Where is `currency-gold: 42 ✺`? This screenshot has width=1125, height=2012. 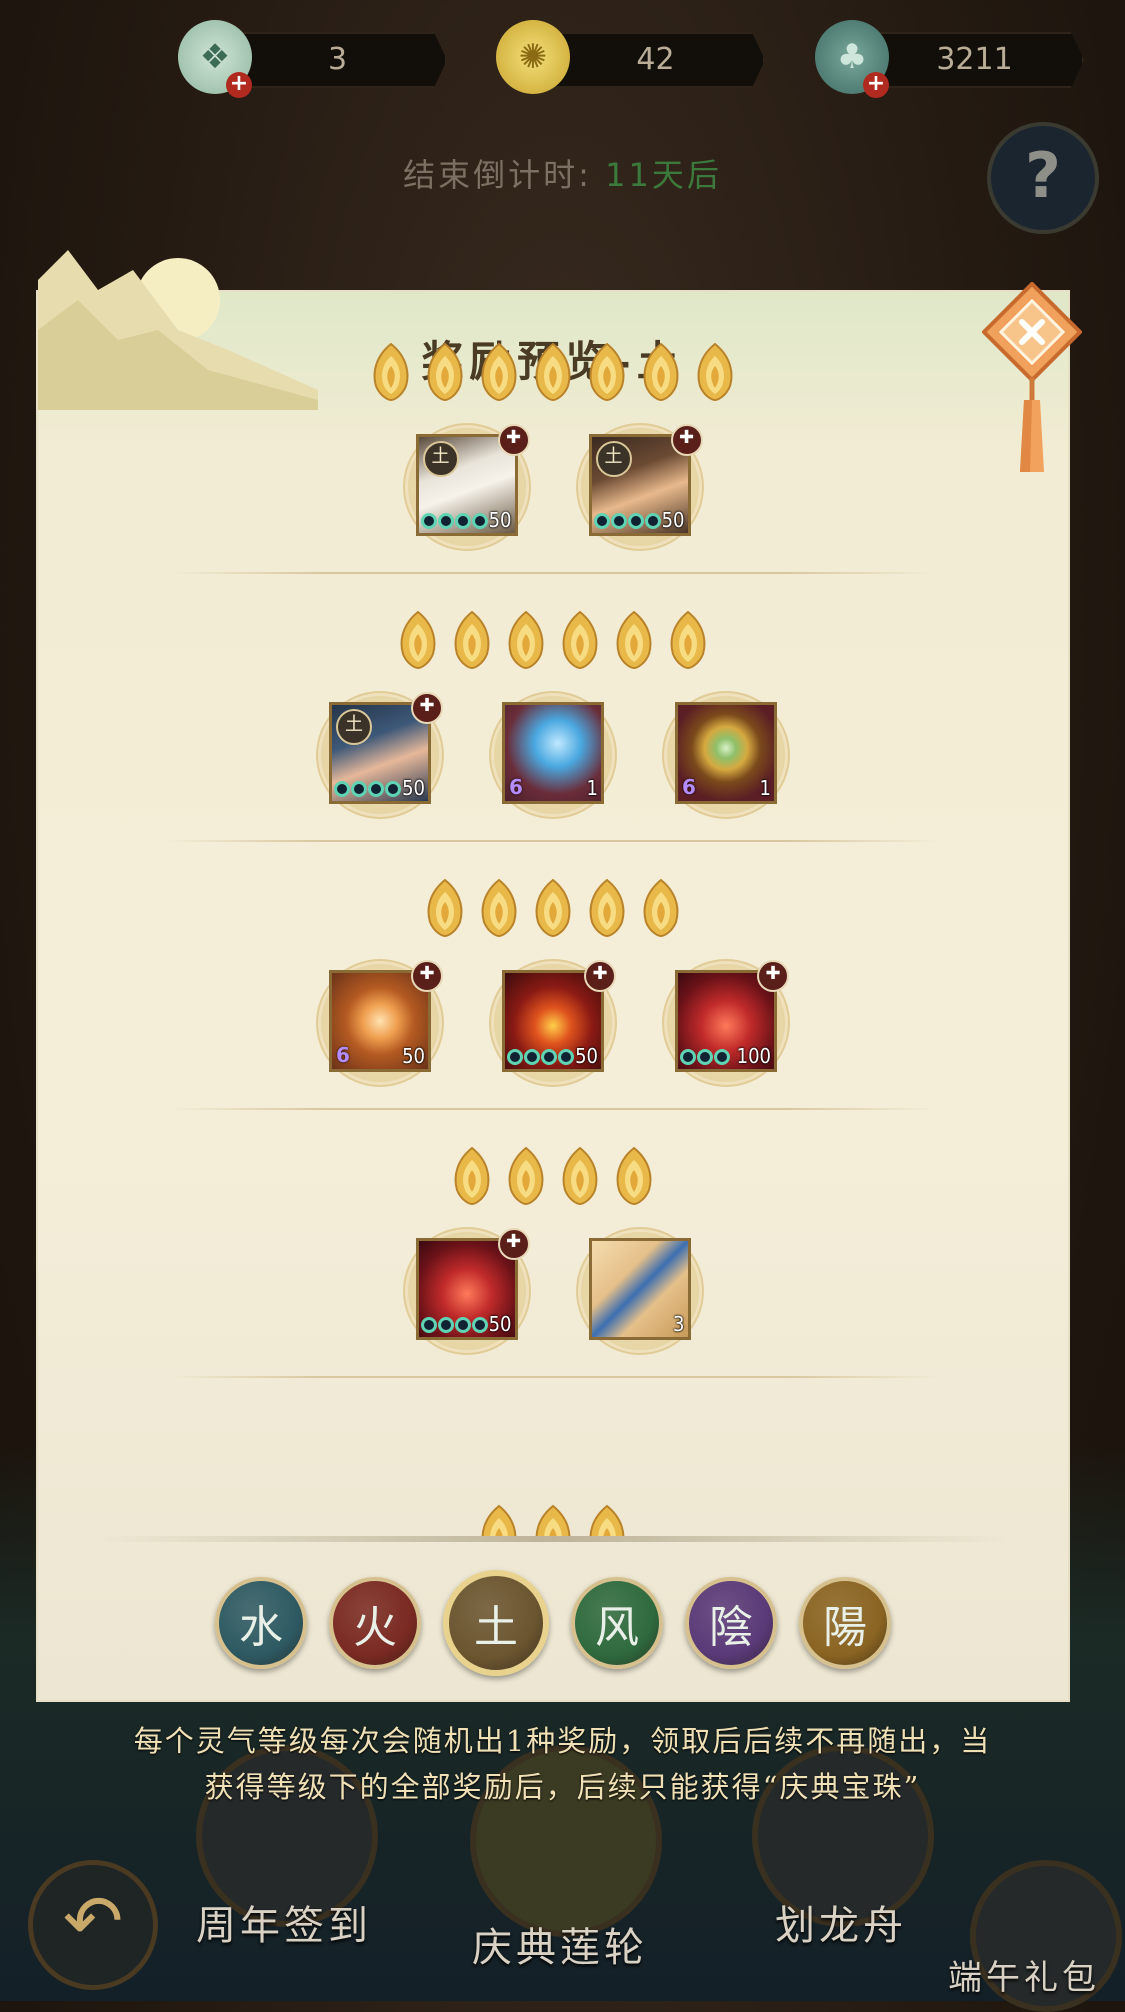 currency-gold: 42 ✺ is located at coordinates (636, 57).